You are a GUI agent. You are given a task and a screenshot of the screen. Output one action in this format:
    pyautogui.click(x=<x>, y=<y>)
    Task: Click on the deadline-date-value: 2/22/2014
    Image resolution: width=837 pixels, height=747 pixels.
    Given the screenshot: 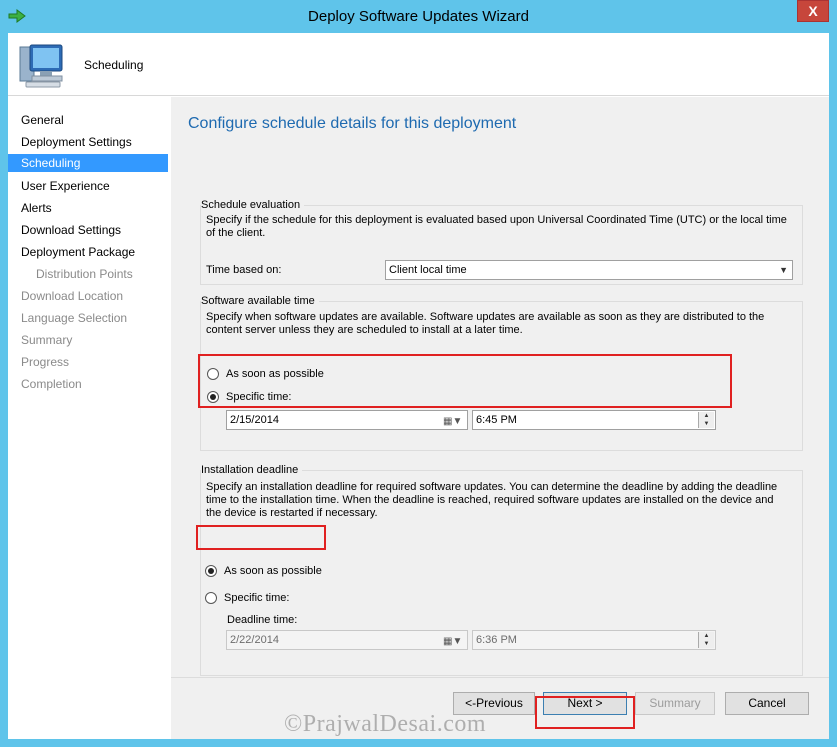 What is the action you would take?
    pyautogui.click(x=254, y=640)
    